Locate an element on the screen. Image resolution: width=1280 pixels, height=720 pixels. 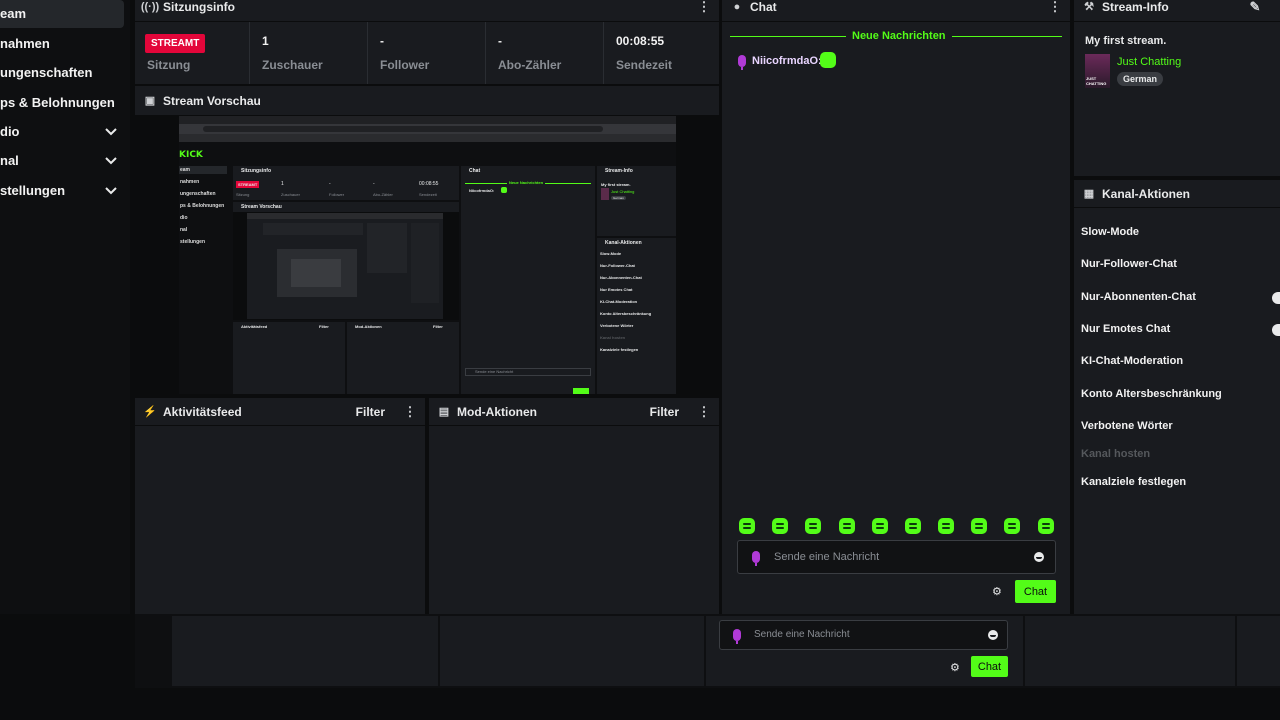
sidebar-item-studio: dio is located at coordinates (10, 131).